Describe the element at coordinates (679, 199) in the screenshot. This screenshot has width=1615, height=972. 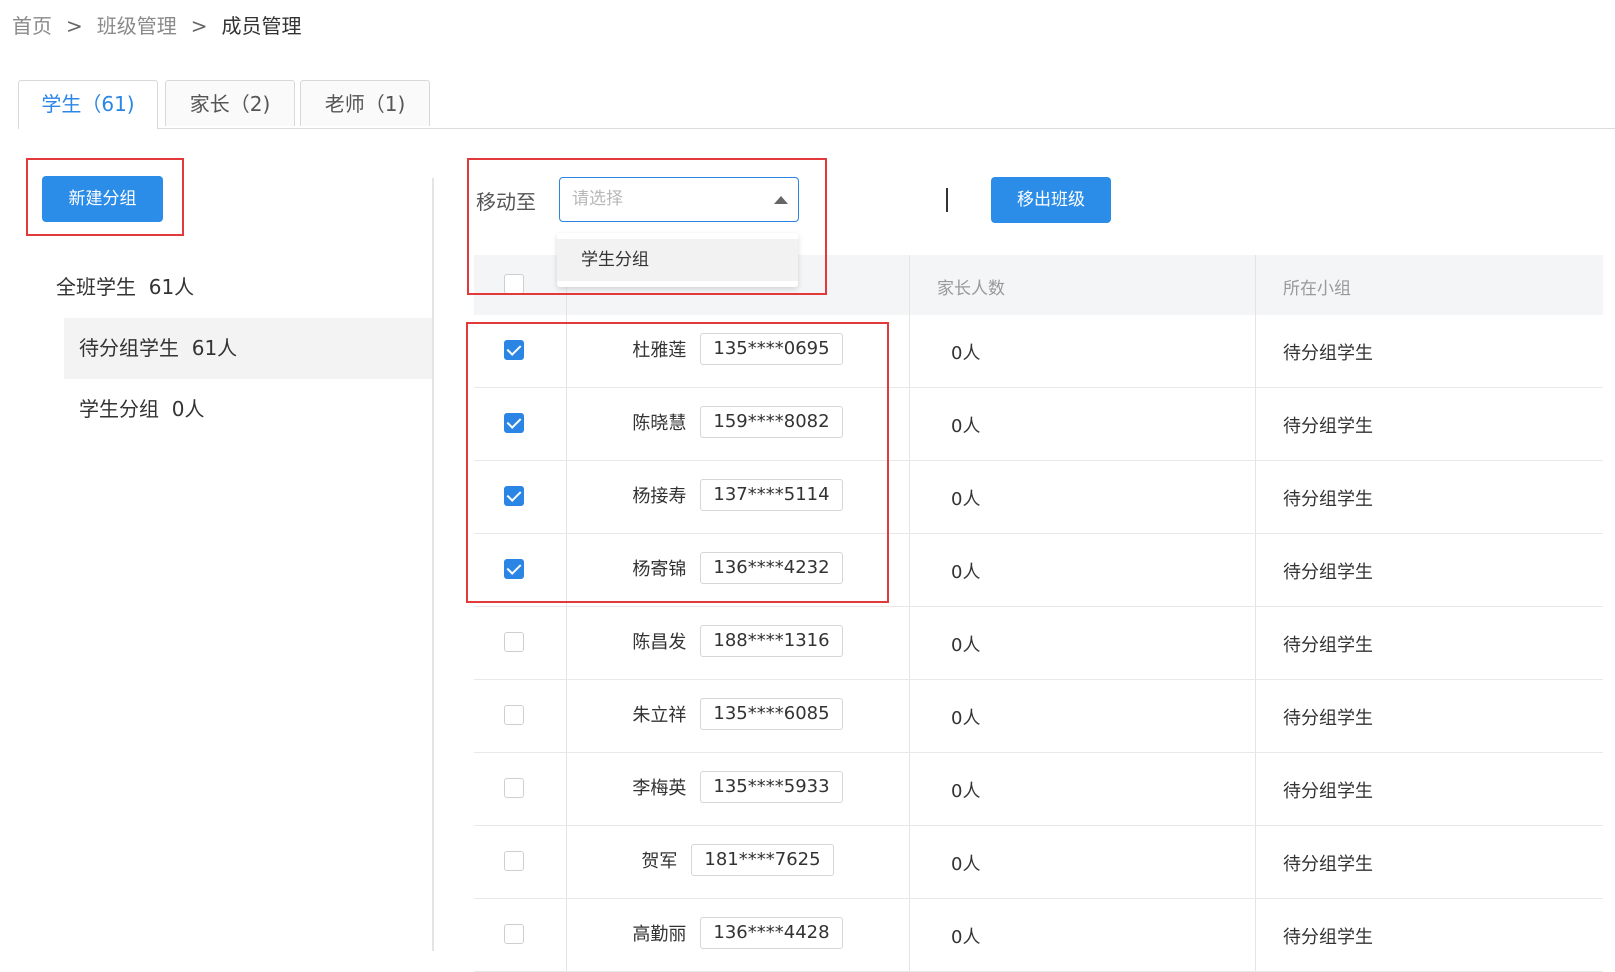
I see `move-to-select: 请选择` at that location.